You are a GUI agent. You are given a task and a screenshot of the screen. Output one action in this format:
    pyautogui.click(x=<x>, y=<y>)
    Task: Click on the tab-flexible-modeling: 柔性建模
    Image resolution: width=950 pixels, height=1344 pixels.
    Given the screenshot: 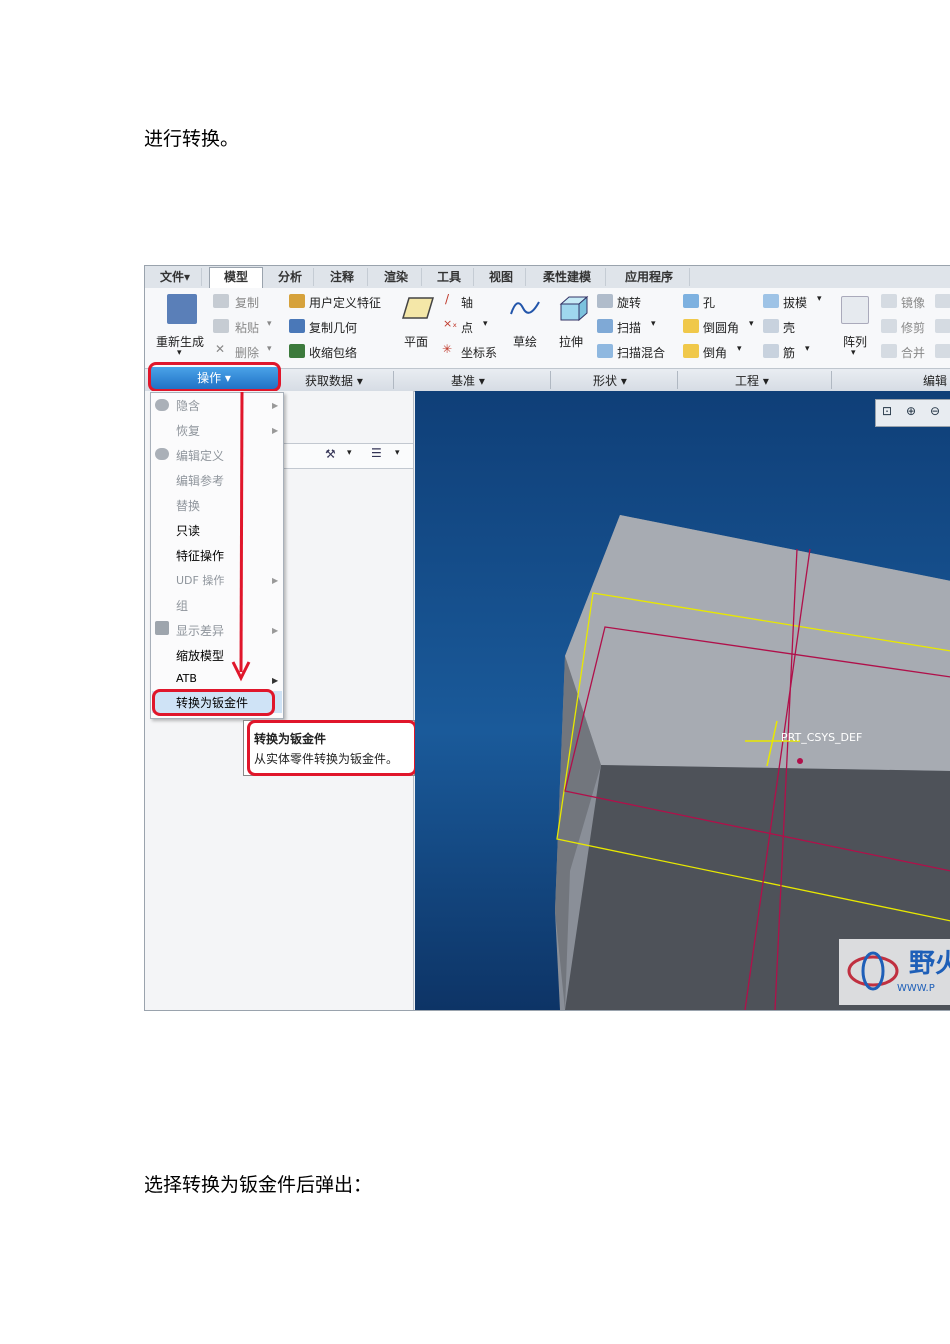 What is the action you would take?
    pyautogui.click(x=567, y=277)
    